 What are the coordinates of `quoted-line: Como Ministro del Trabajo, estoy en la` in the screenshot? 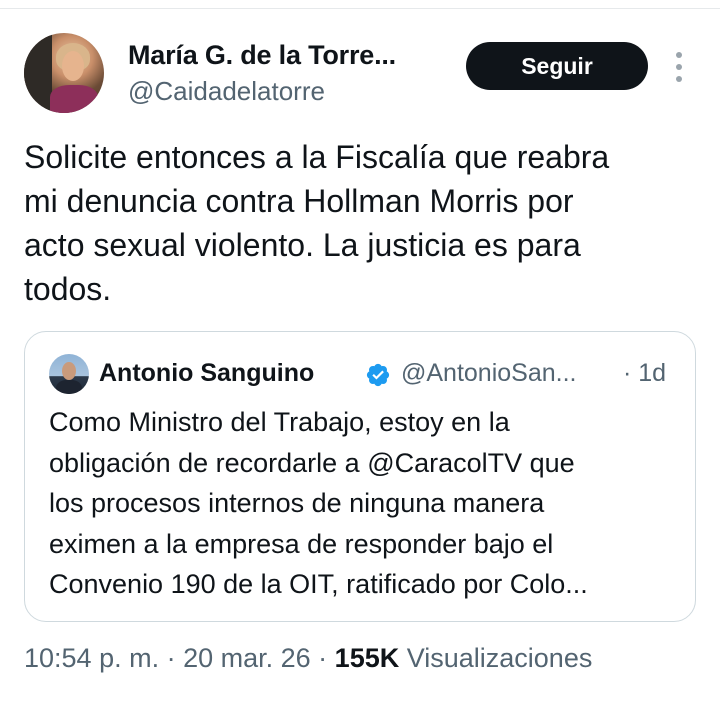 It's located at (279, 422).